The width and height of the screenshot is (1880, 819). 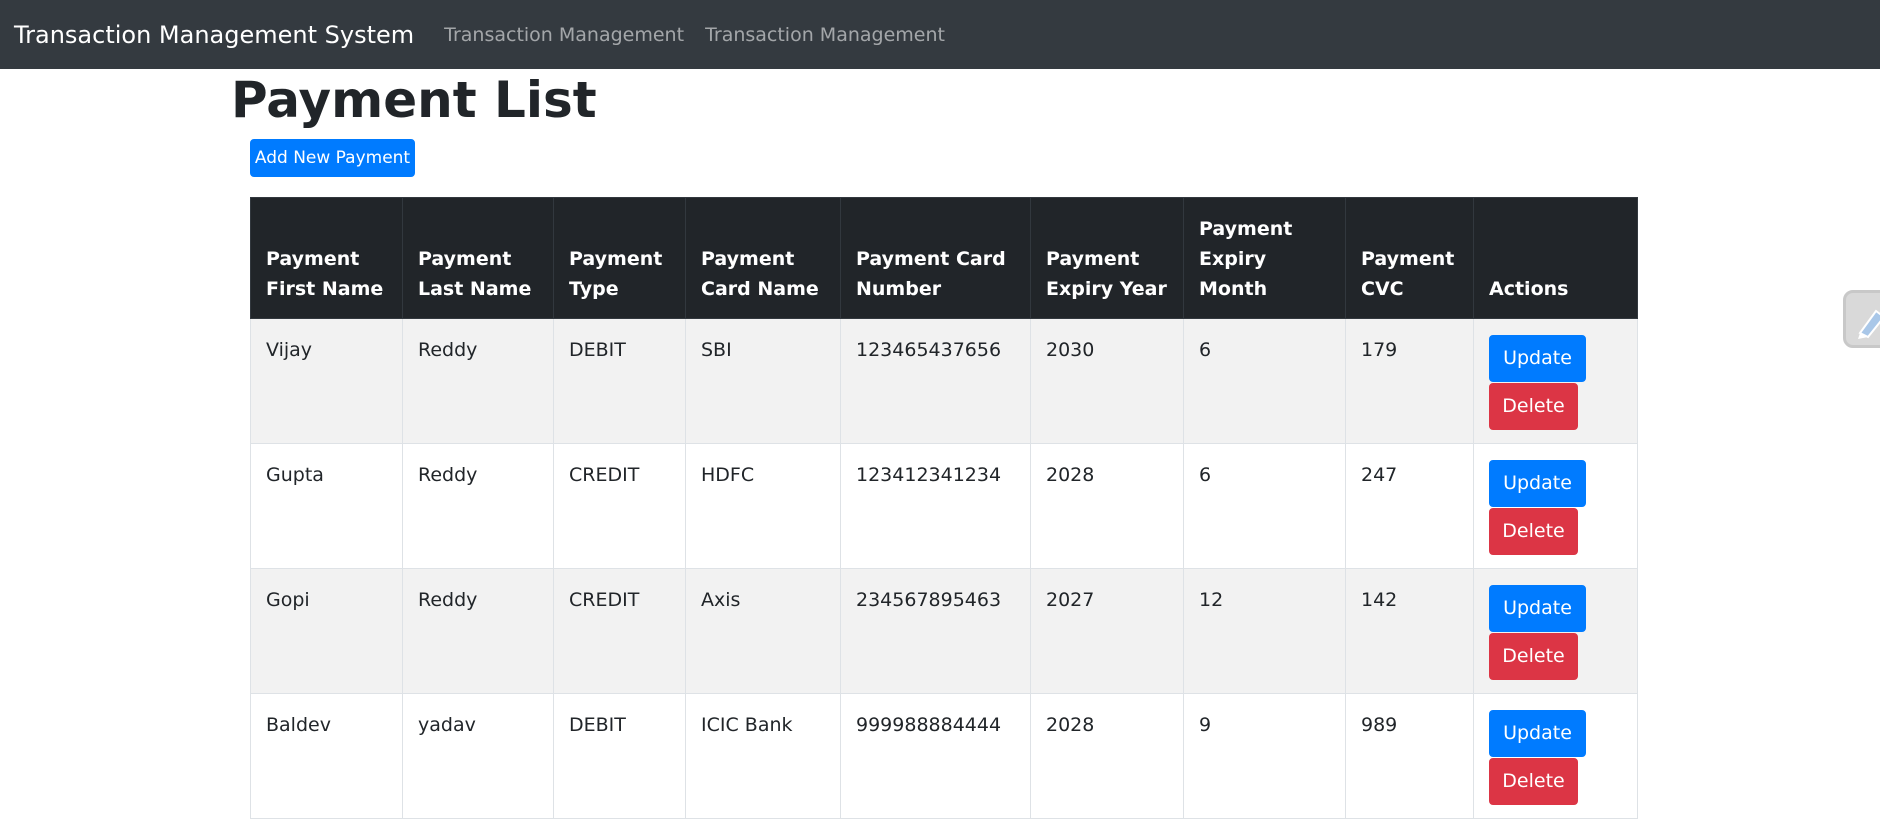 What do you see at coordinates (763, 756) in the screenshot?
I see `cell-card-name: ICIC Bank` at bounding box center [763, 756].